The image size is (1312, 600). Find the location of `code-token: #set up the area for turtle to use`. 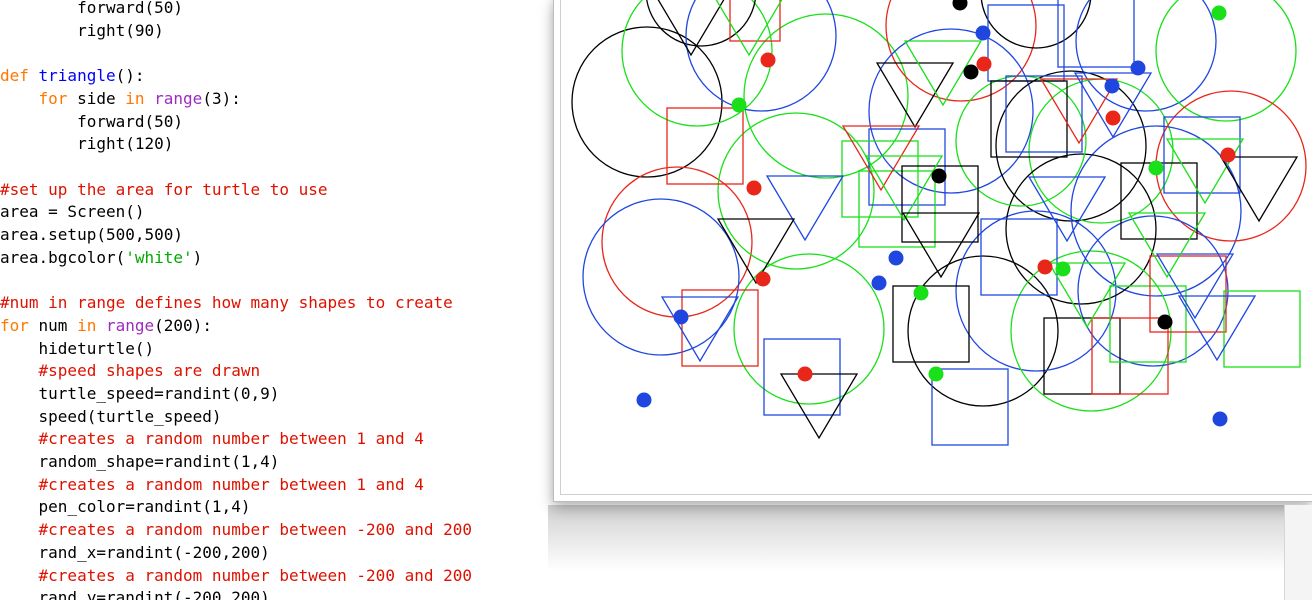

code-token: #set up the area for turtle to use is located at coordinates (164, 189).